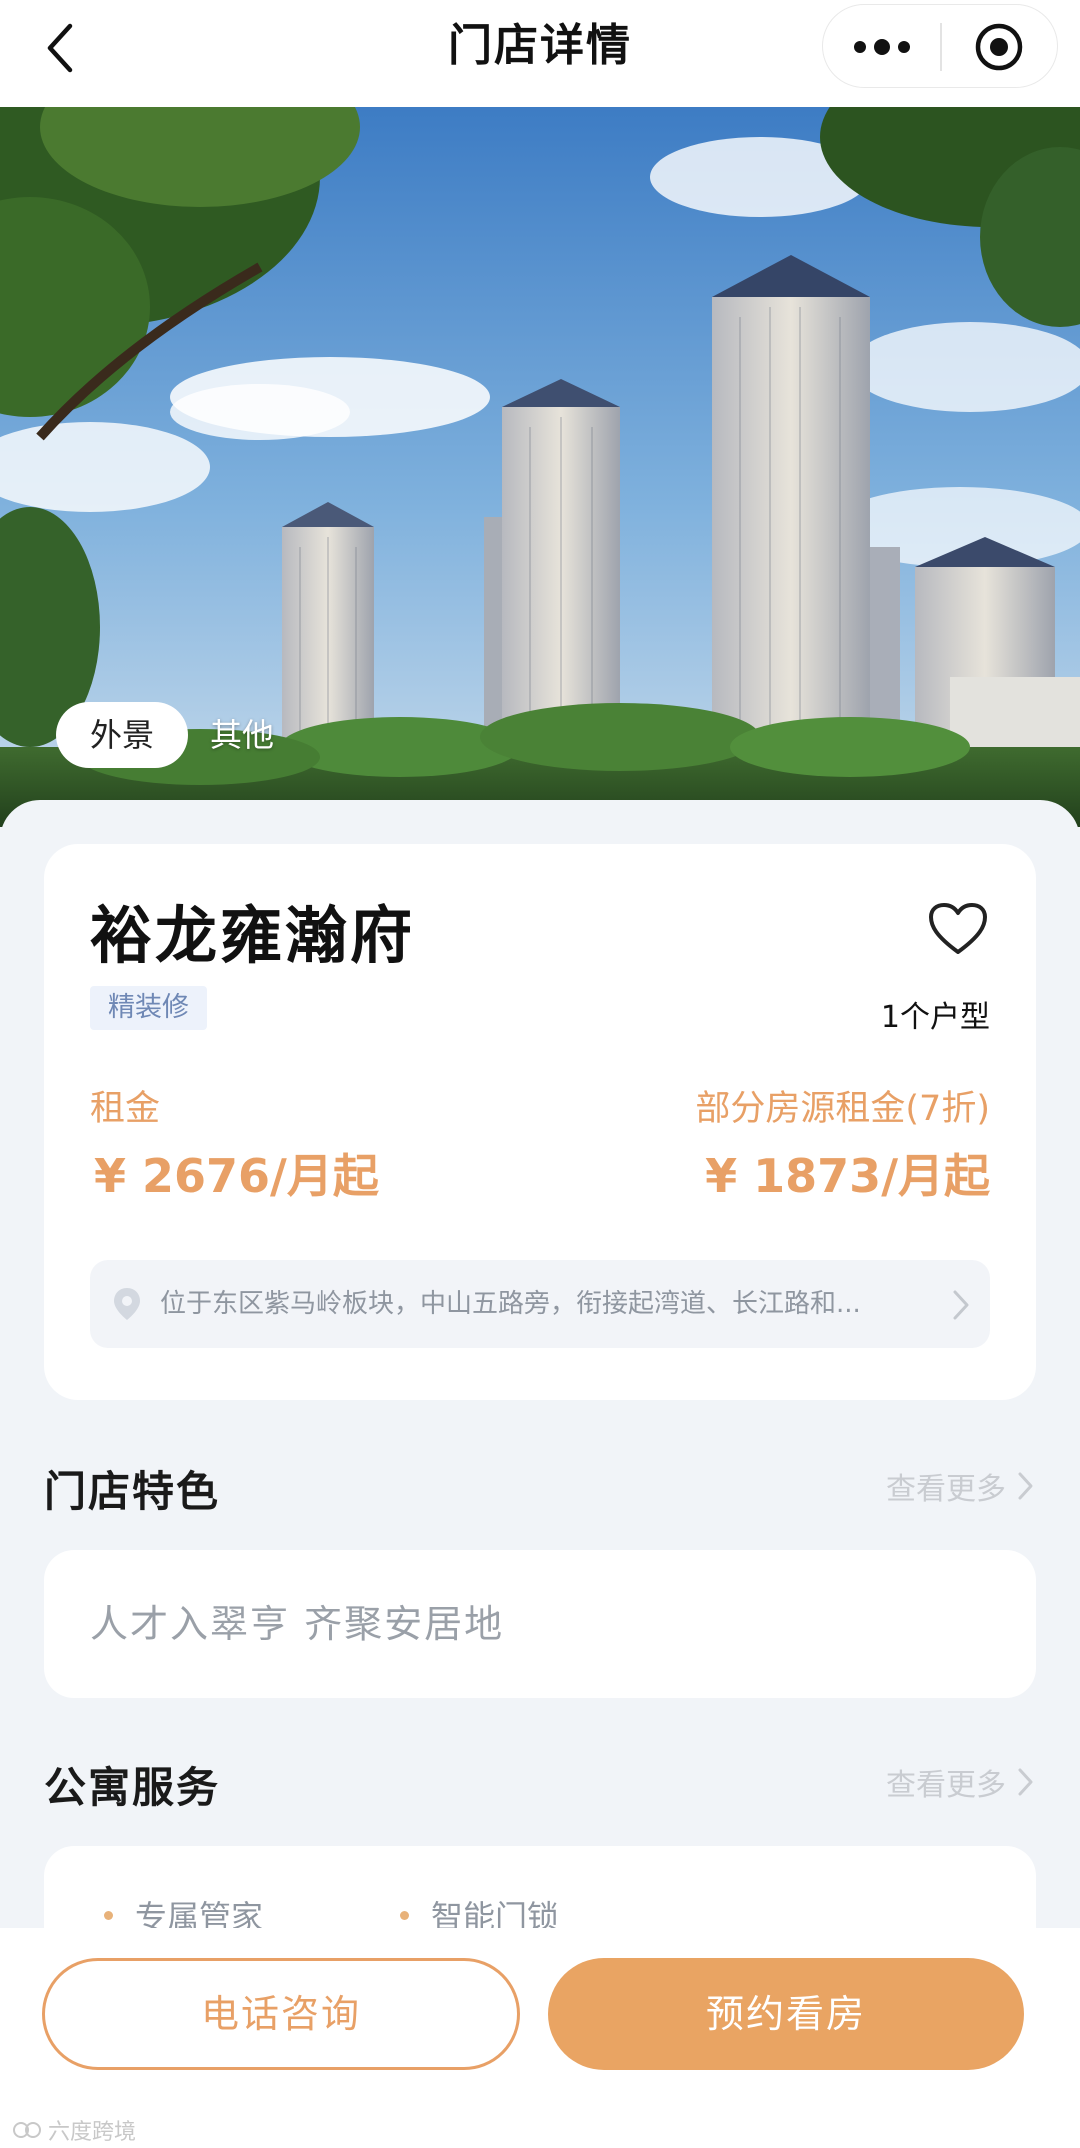 Image resolution: width=1080 pixels, height=2148 pixels. What do you see at coordinates (27, 2130) in the screenshot?
I see `watermark-logo-icon` at bounding box center [27, 2130].